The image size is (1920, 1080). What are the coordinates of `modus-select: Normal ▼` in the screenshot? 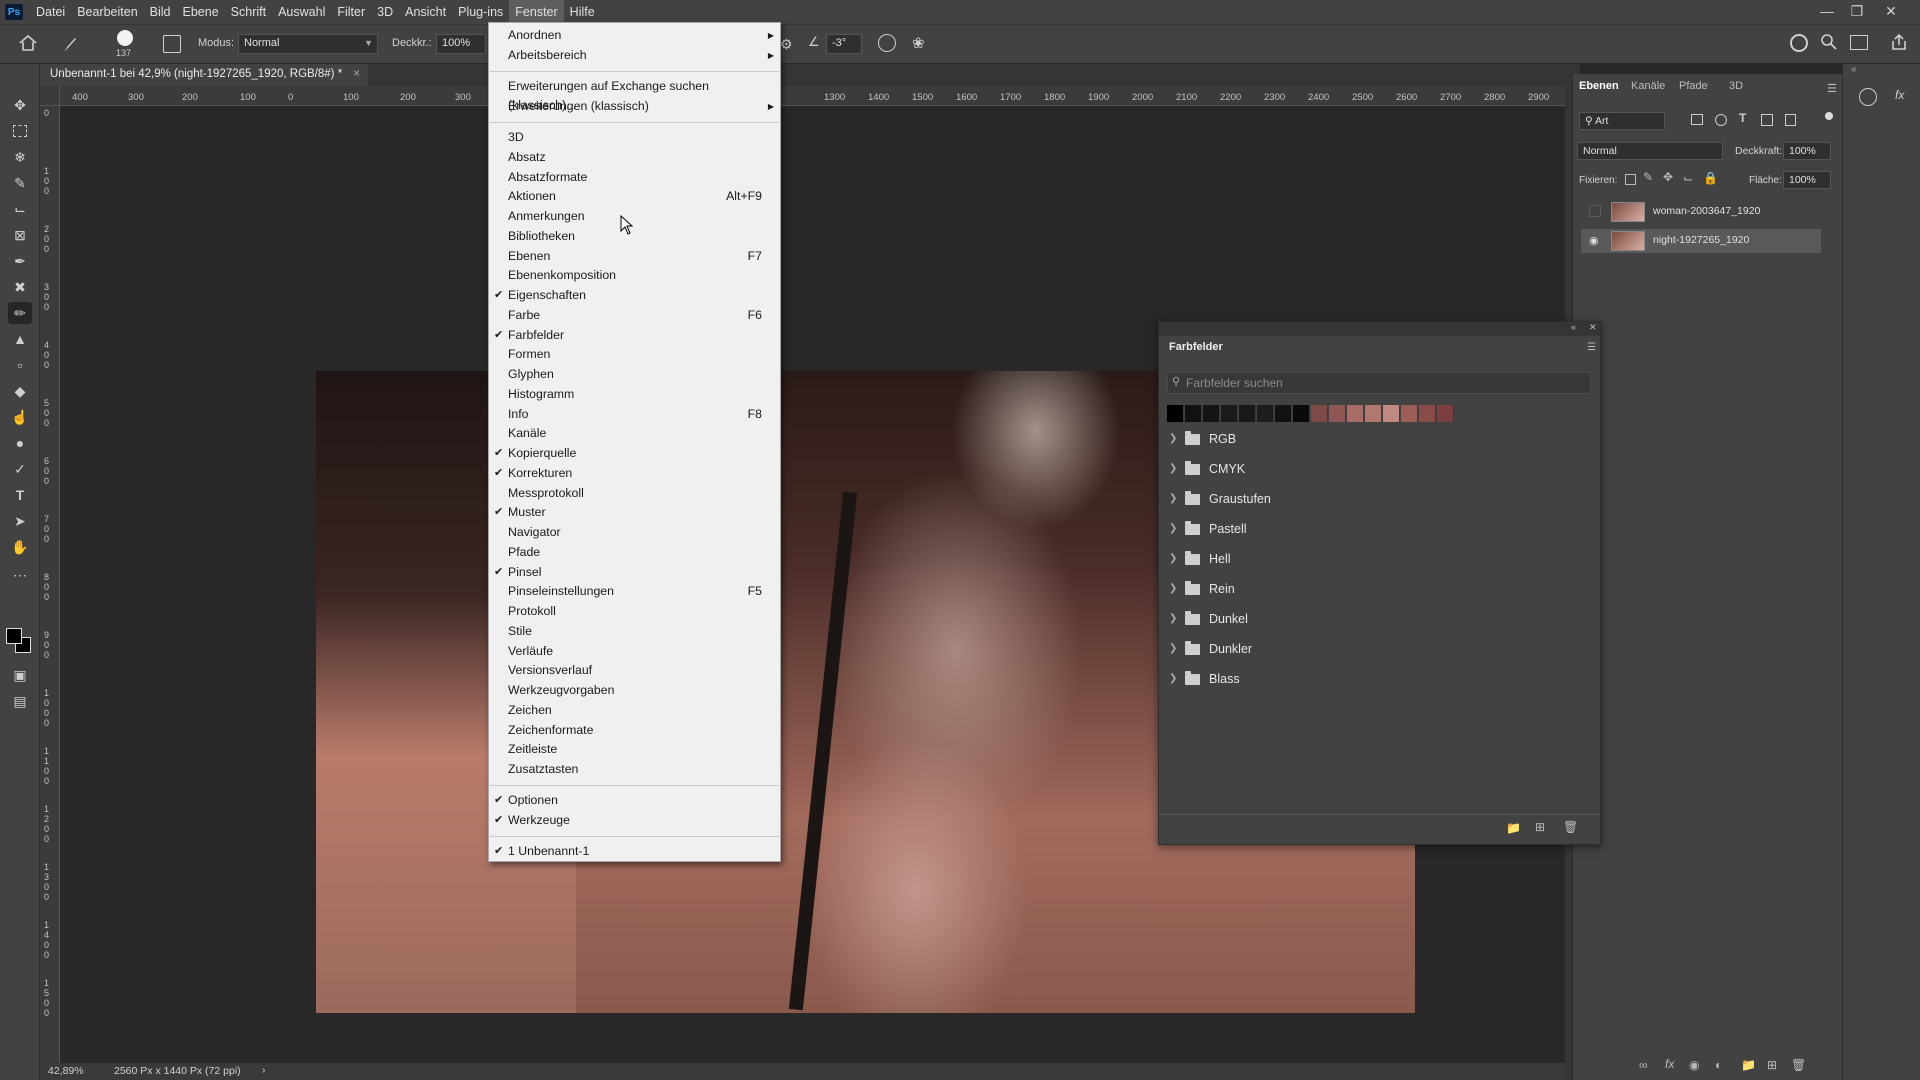 It's located at (308, 44).